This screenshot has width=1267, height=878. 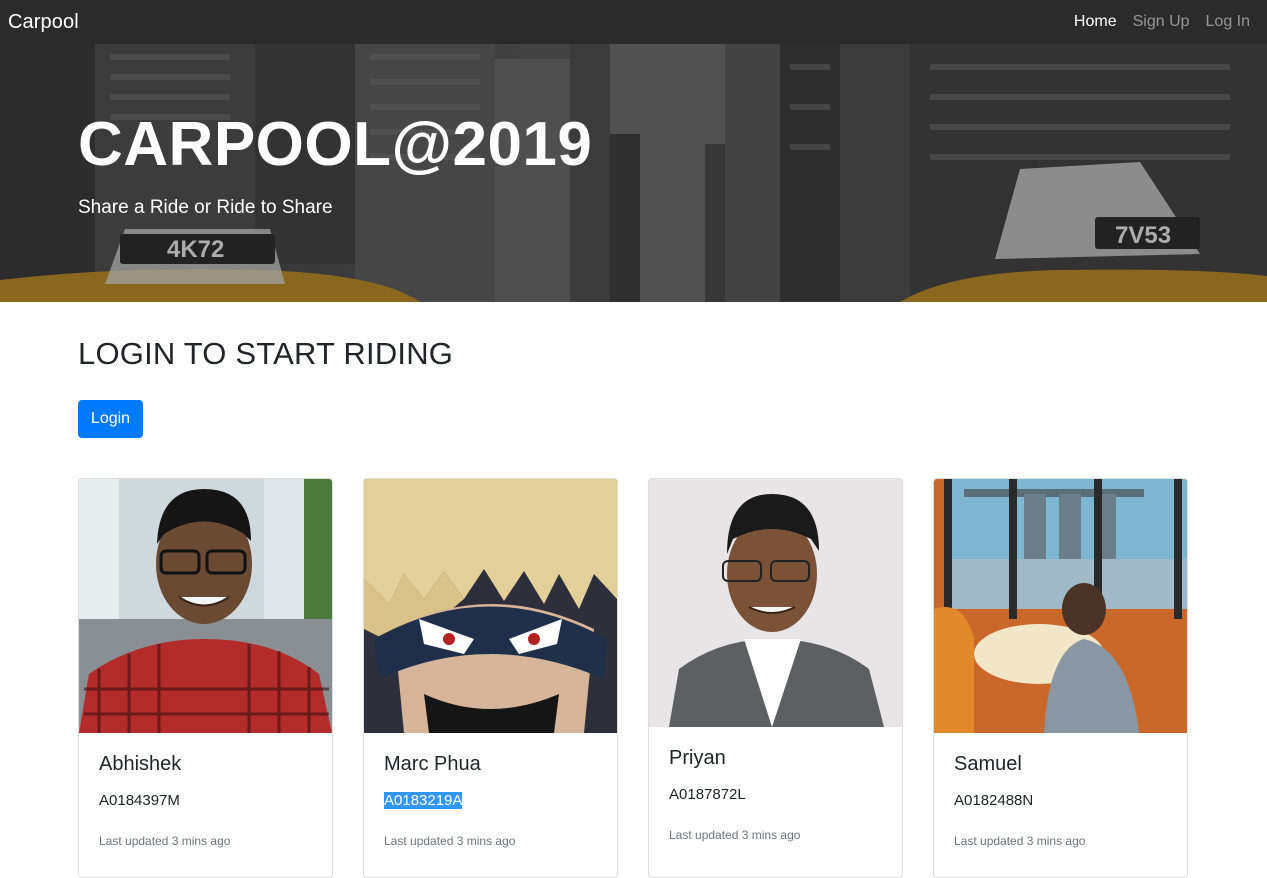 I want to click on section-heading: LOGIN TO START RIDING, so click(x=266, y=353).